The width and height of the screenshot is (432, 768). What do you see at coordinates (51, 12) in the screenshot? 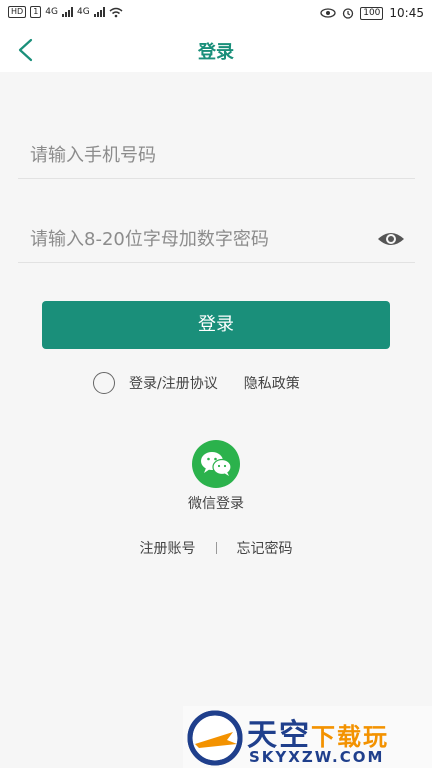
I see `network-type-1: 4G` at bounding box center [51, 12].